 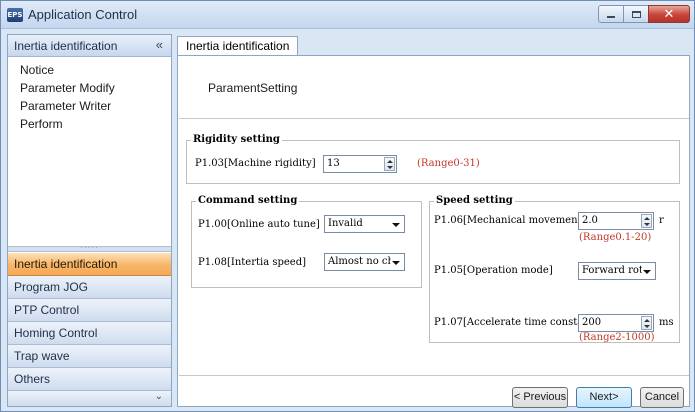 I want to click on title-bar: EPS Application Control ✕, so click(x=347, y=15).